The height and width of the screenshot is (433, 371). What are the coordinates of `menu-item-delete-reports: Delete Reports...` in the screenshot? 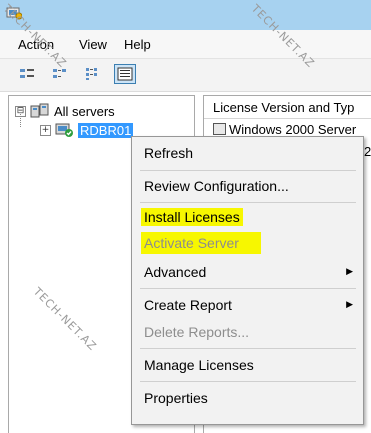 It's located at (247, 332).